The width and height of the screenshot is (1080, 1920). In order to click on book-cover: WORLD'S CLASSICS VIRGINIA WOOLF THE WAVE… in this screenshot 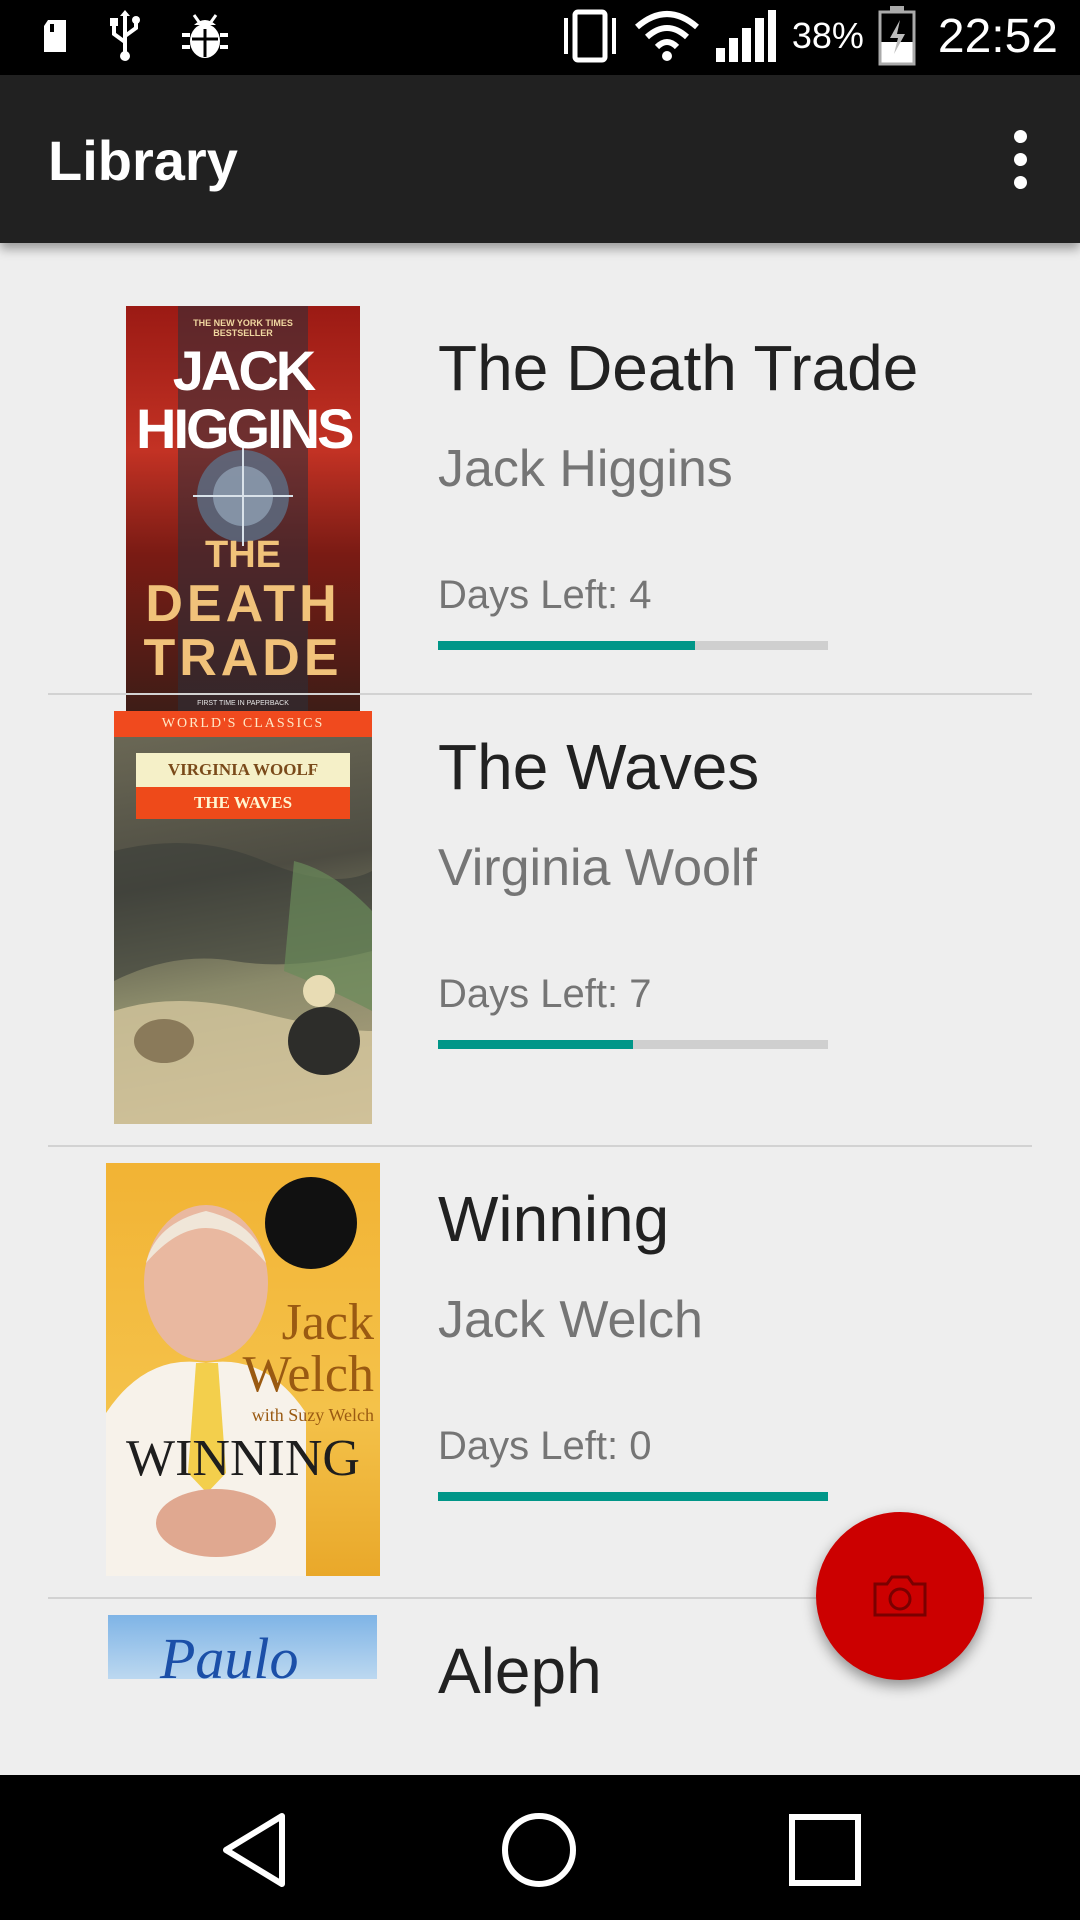, I will do `click(243, 917)`.